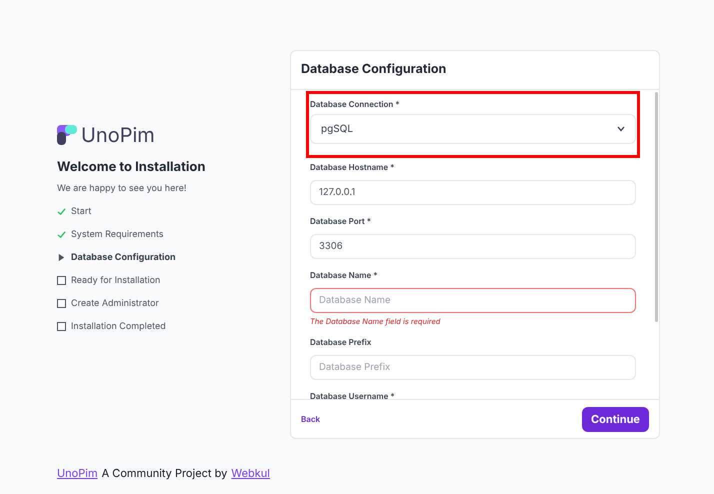  Describe the element at coordinates (250, 473) in the screenshot. I see `footer-link: Webkul` at that location.